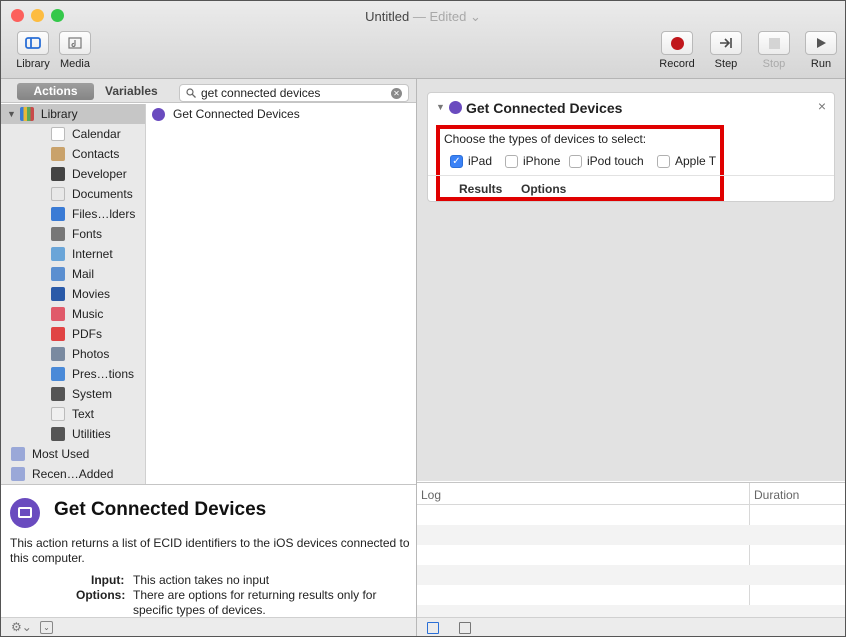  What do you see at coordinates (236, 114) in the screenshot?
I see `action-item-label: Get Connected Devices` at bounding box center [236, 114].